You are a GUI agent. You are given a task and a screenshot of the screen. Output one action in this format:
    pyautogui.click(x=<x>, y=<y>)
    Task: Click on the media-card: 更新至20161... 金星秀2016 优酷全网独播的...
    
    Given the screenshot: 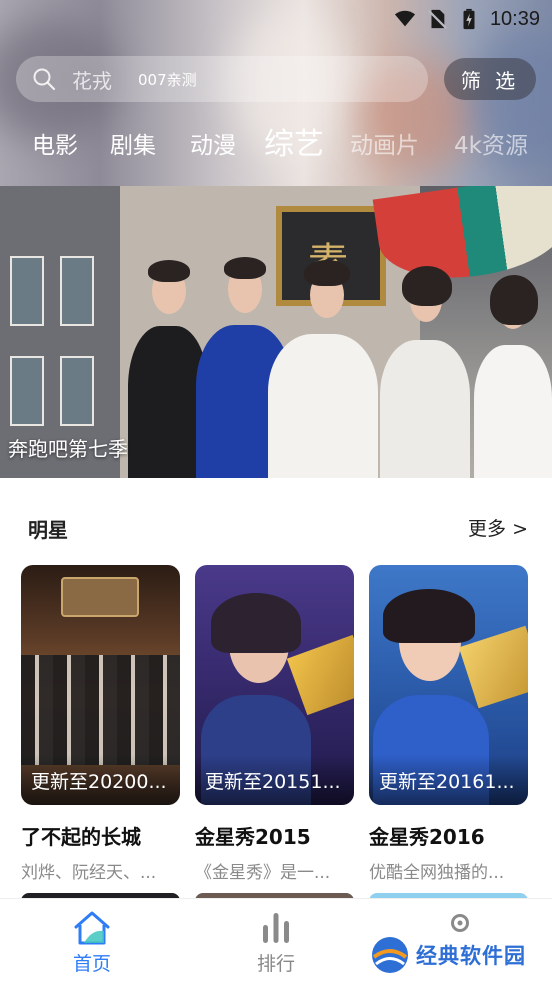 What is the action you would take?
    pyautogui.click(x=448, y=724)
    